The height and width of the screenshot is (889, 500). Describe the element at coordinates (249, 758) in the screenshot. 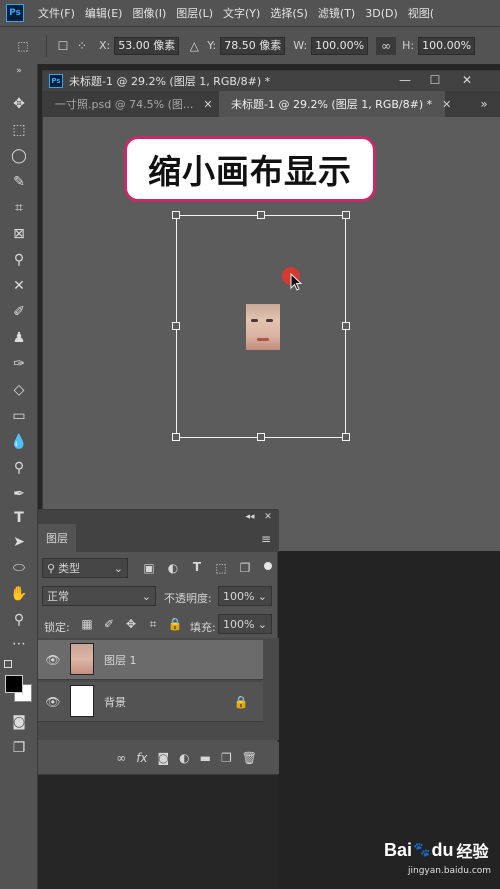

I see `delete-layer-icon: 🗑` at that location.